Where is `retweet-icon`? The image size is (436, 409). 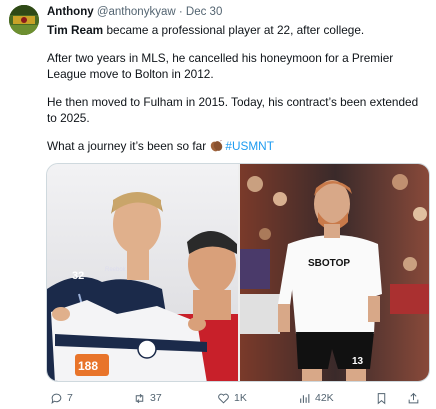 retweet-icon is located at coordinates (139, 398).